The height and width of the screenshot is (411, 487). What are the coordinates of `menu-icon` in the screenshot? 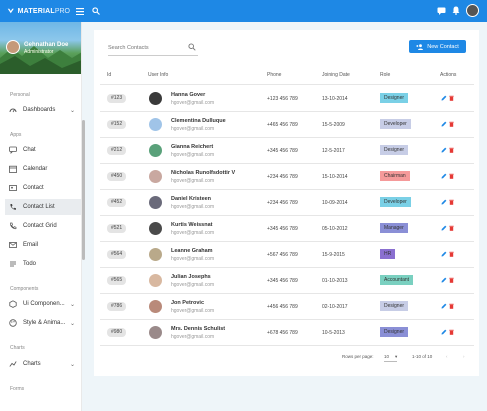 It's located at (80, 11).